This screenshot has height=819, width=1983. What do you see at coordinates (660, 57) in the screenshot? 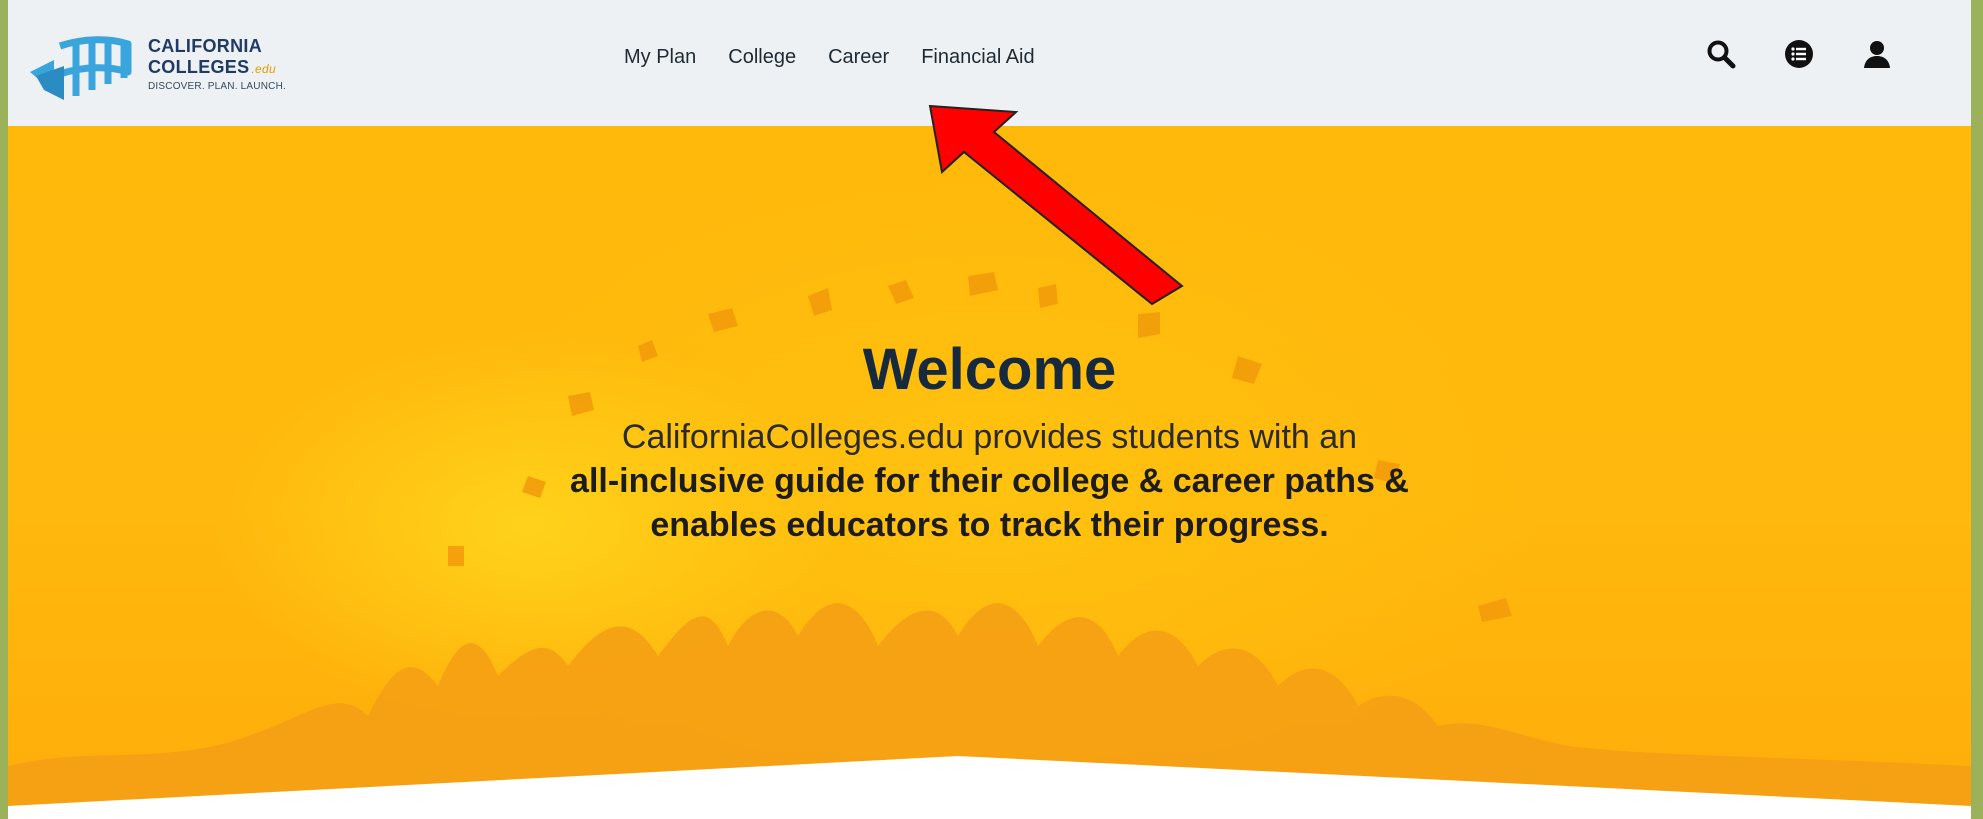
I see `nav-item-my-plan: My Plan` at bounding box center [660, 57].